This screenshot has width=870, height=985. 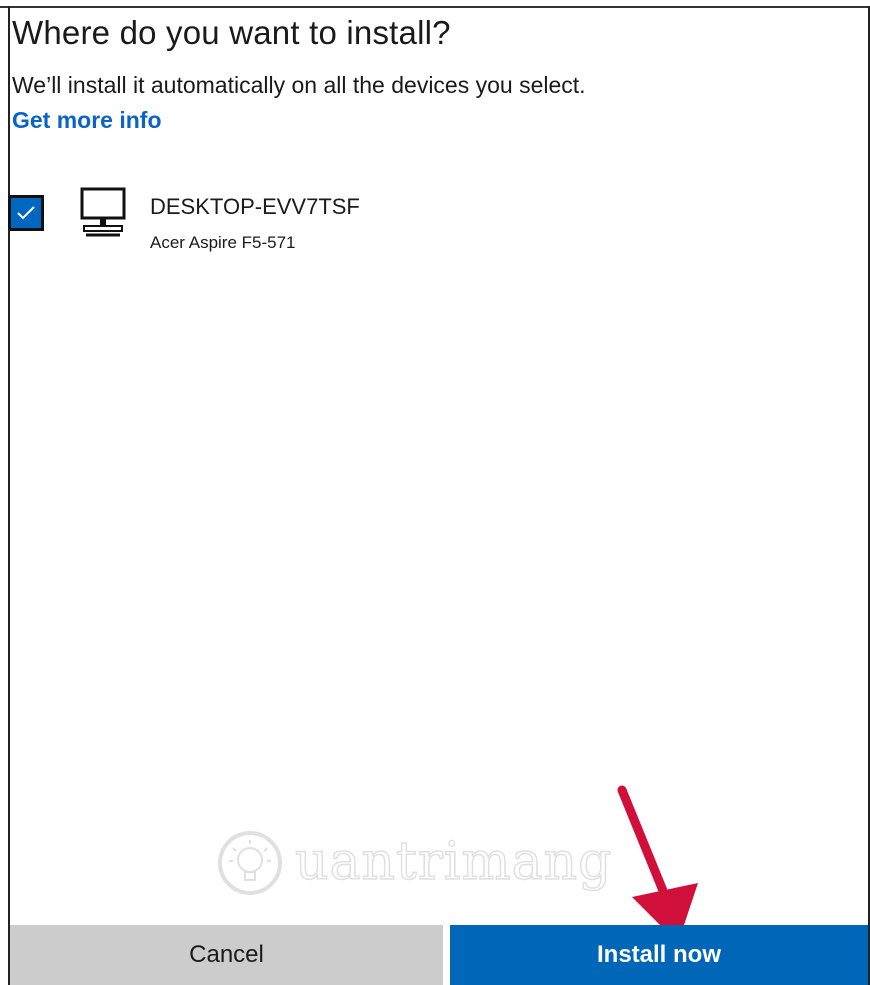 I want to click on device-list-item: DESKTOP-EVV7TSF Acer Aspire F5-571, so click(x=300, y=225).